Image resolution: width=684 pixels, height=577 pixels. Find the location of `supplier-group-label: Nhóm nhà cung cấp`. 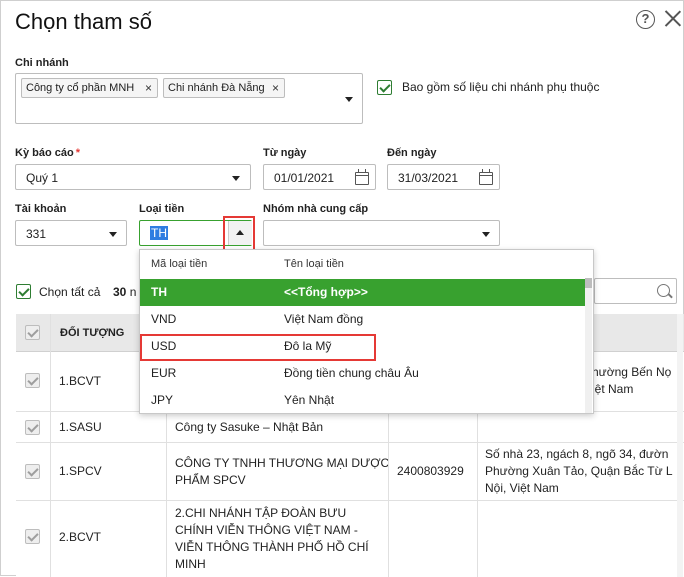

supplier-group-label: Nhóm nhà cung cấp is located at coordinates (316, 209).